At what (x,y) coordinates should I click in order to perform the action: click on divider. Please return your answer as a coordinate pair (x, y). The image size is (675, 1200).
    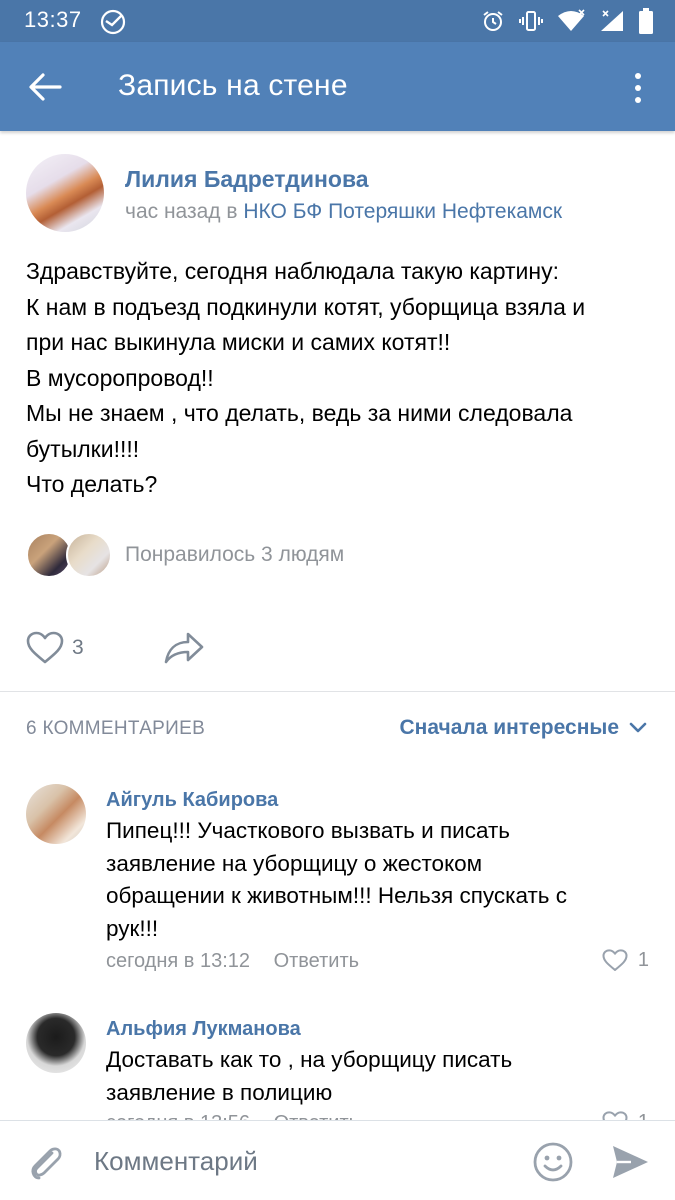
    Looking at the image, I should click on (337, 691).